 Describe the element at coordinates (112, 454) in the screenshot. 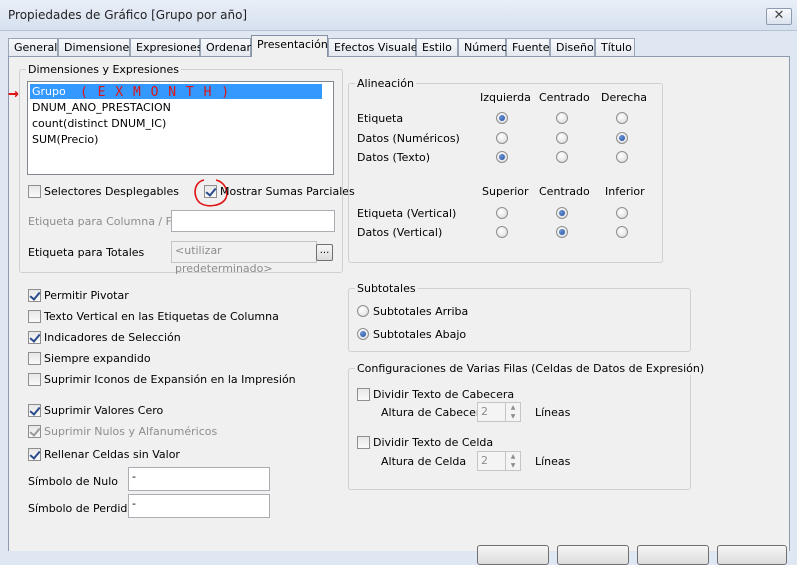

I see `rellenar-celdas-label: Rellenar Celdas sin Valor` at that location.